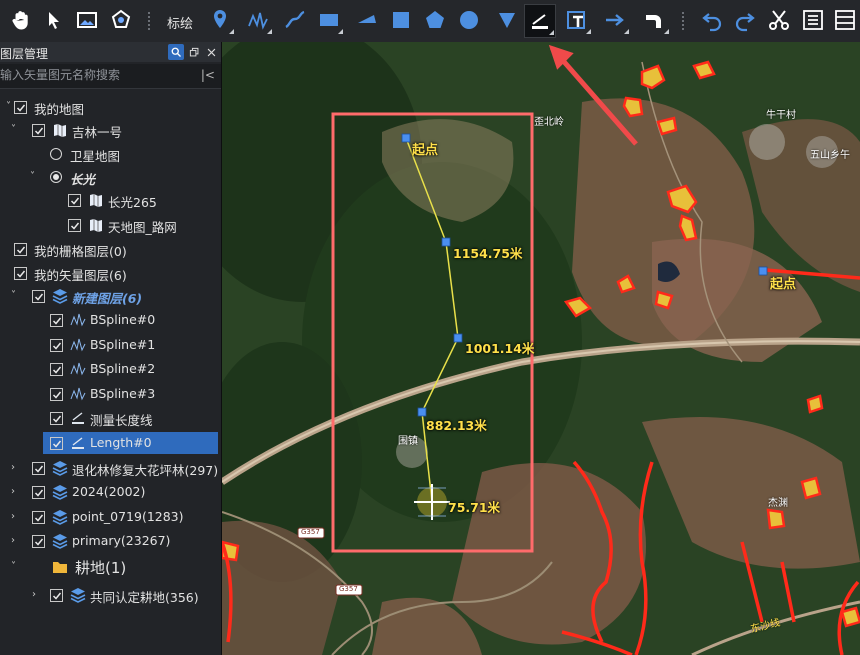  What do you see at coordinates (329, 20) in the screenshot?
I see `rectangle-icon` at bounding box center [329, 20].